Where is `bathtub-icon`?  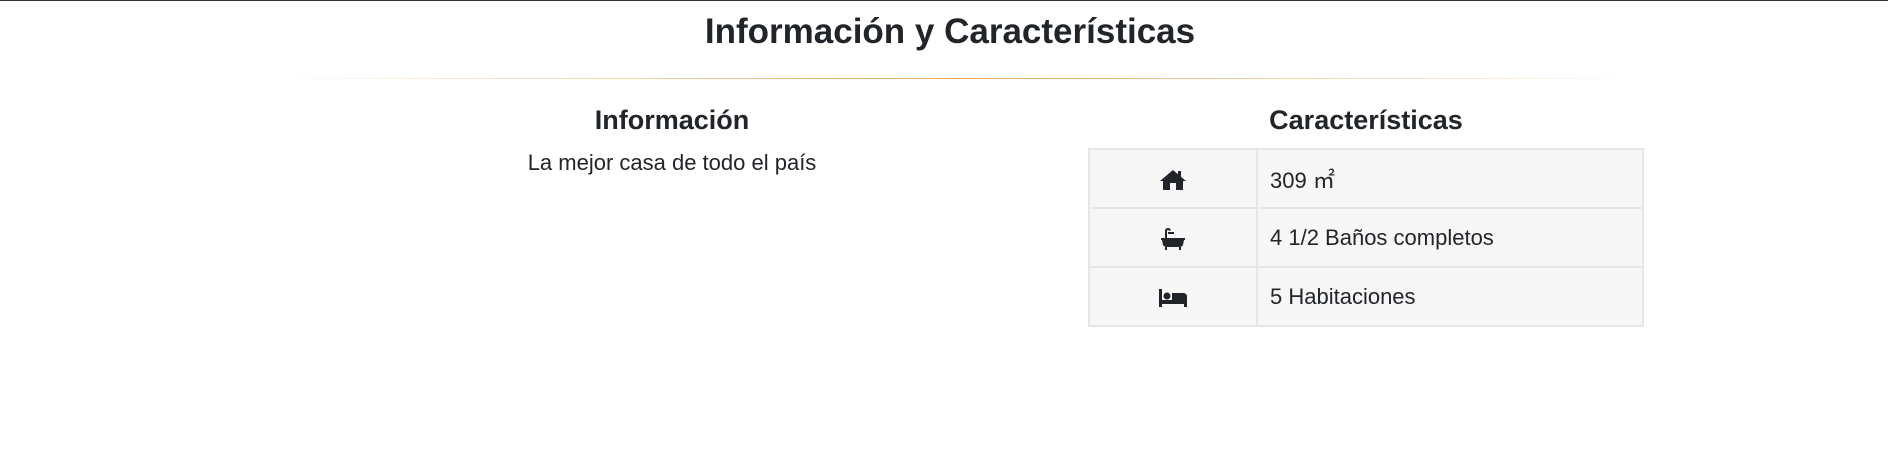
bathtub-icon is located at coordinates (1173, 237).